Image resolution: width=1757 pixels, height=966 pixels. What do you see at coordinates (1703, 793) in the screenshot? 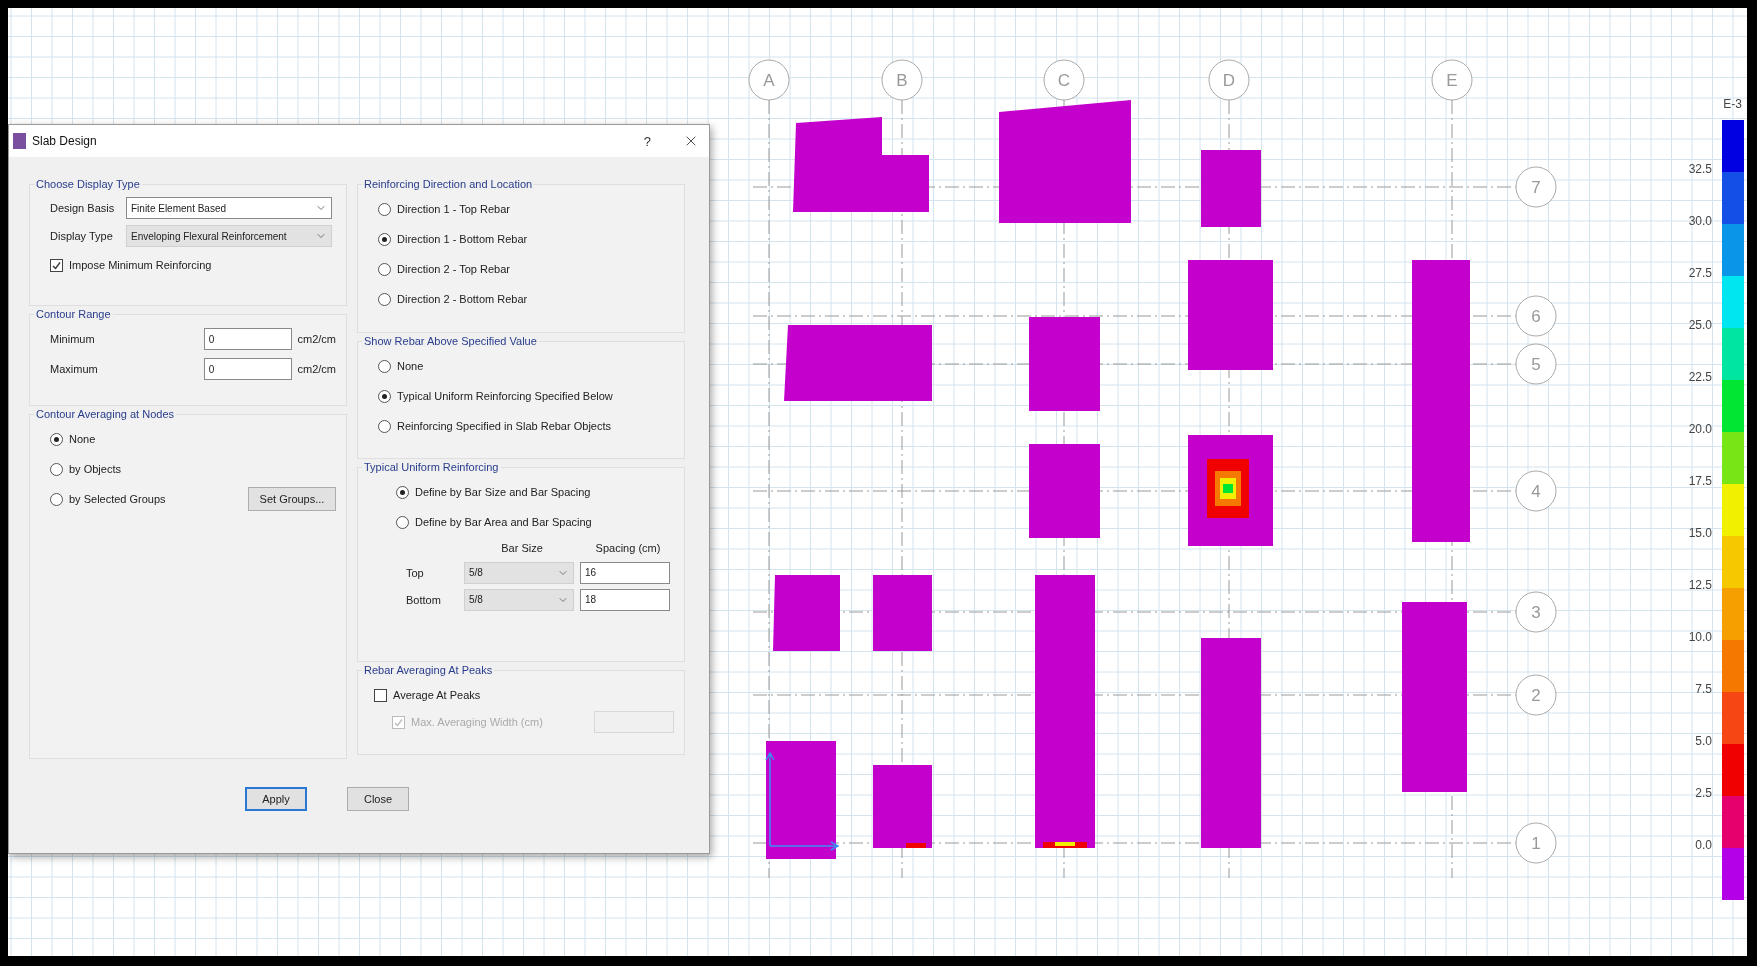
I see `legend-label: 2.5` at bounding box center [1703, 793].